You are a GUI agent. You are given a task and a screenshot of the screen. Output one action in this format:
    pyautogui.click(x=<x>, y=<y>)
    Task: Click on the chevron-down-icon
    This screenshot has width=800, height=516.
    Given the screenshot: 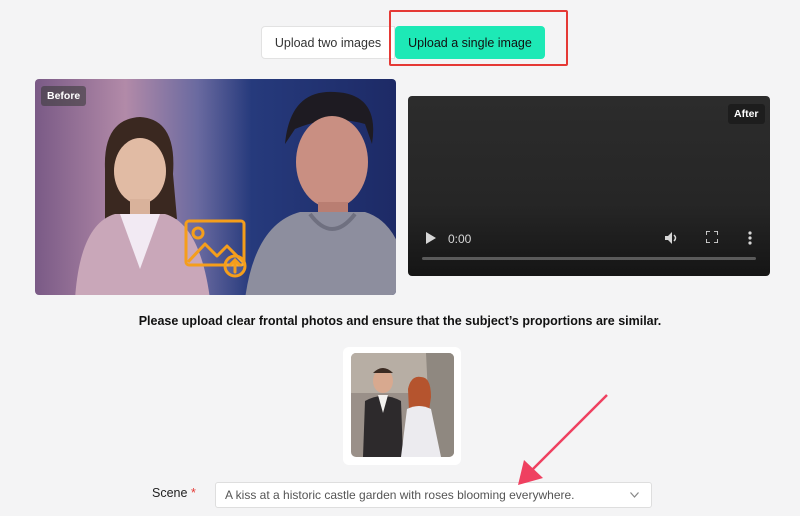 What is the action you would take?
    pyautogui.click(x=634, y=495)
    